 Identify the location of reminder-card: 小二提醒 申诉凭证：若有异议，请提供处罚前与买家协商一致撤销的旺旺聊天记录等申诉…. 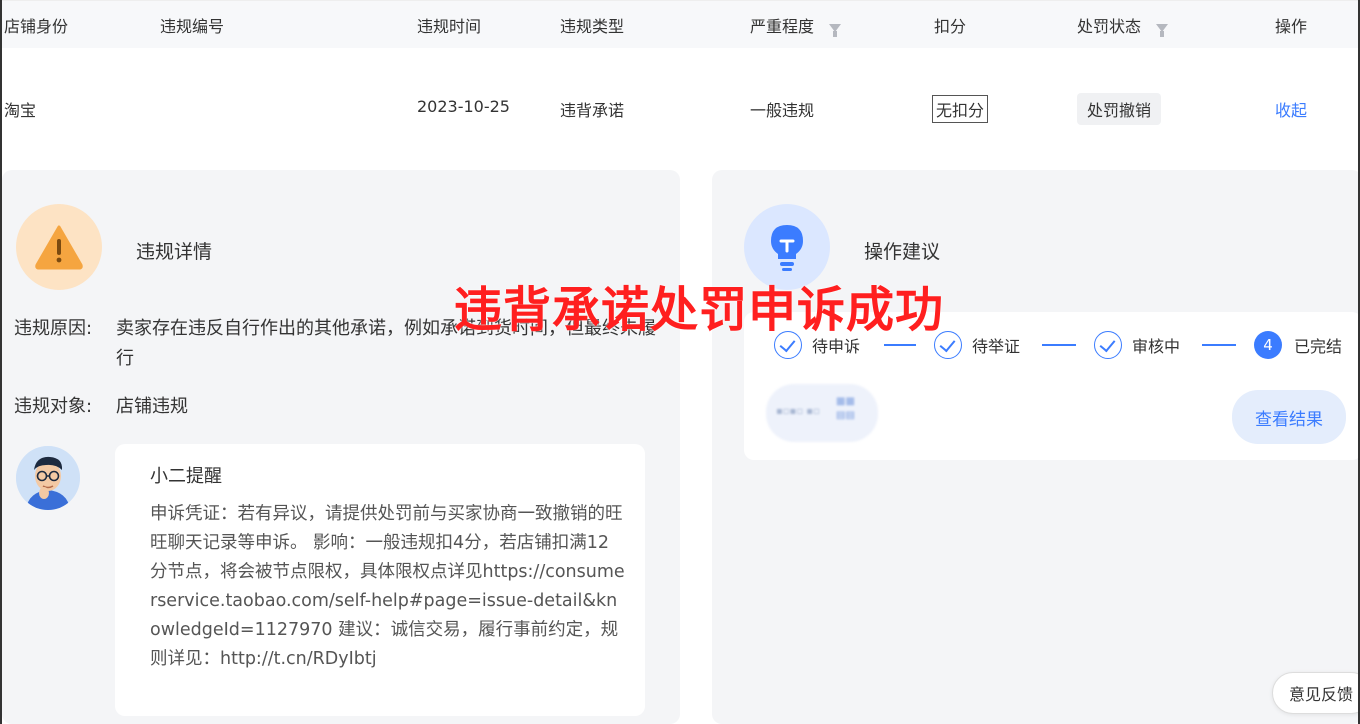
(380, 580).